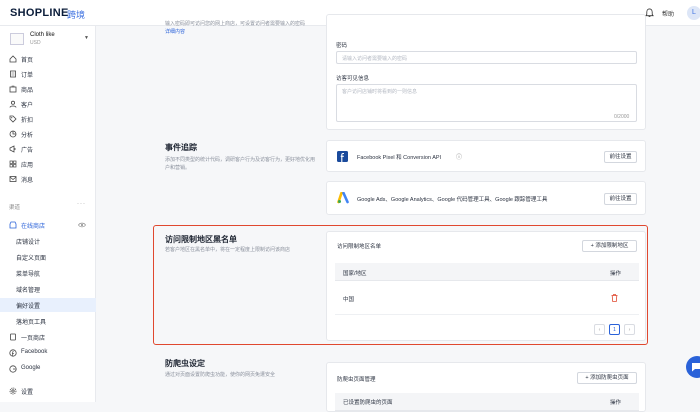  I want to click on sidebar-item-label: 订单, so click(27, 76).